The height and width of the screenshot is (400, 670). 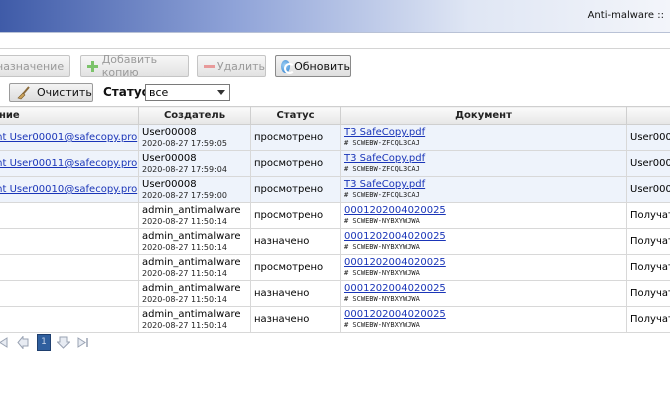 What do you see at coordinates (335, 92) in the screenshot?
I see `filter-bar: Очистить Статус все` at bounding box center [335, 92].